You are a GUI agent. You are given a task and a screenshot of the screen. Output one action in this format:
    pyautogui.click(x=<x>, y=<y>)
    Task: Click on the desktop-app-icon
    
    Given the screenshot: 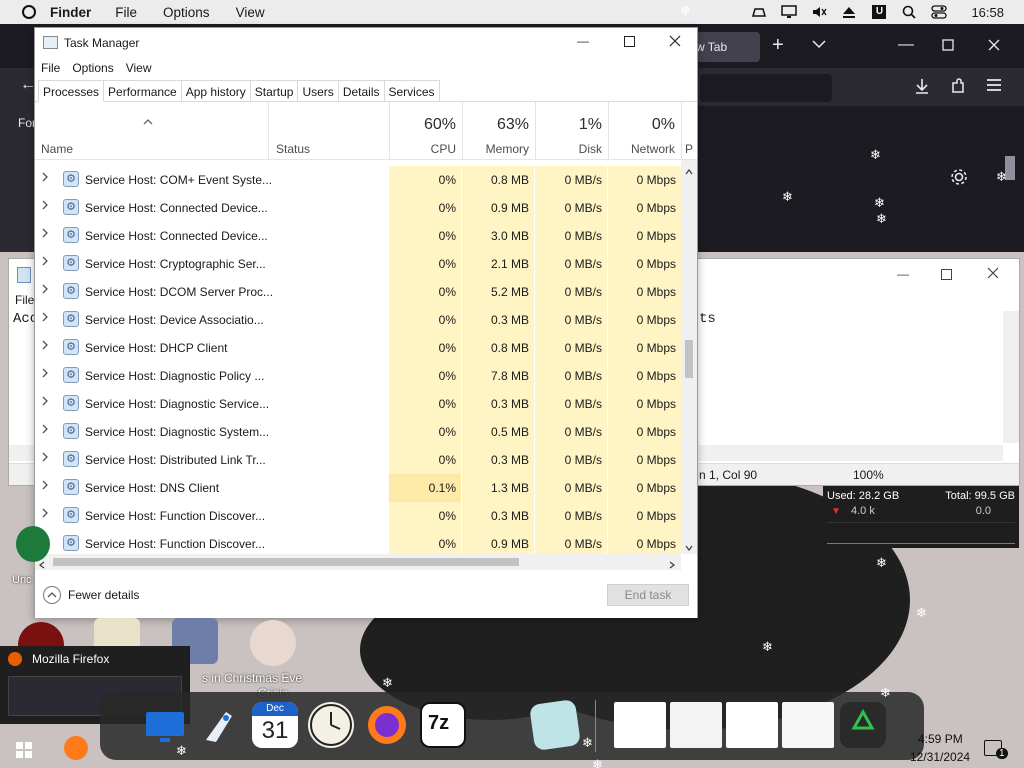 What is the action you would take?
    pyautogui.click(x=33, y=544)
    